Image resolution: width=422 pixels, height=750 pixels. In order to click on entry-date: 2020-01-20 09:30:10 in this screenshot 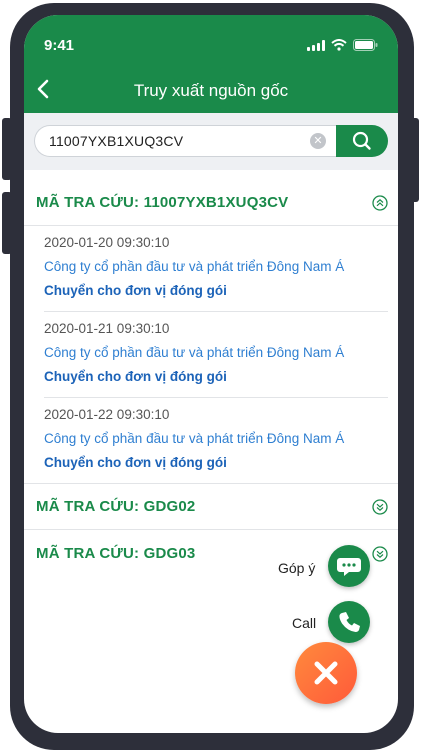, I will do `click(107, 242)`.